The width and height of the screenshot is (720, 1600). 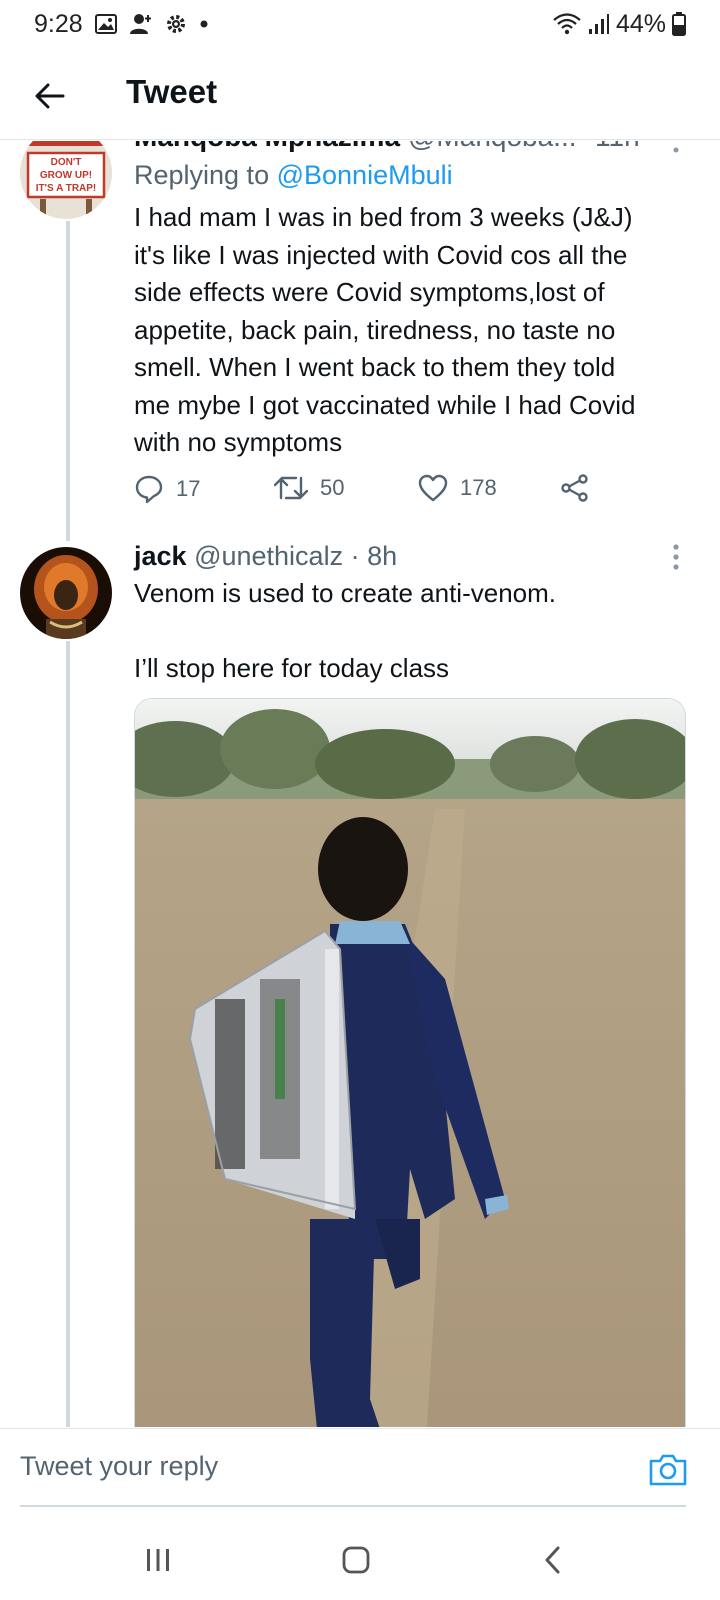 What do you see at coordinates (66, 175) in the screenshot?
I see `avatar-text-line: GROW UP!` at bounding box center [66, 175].